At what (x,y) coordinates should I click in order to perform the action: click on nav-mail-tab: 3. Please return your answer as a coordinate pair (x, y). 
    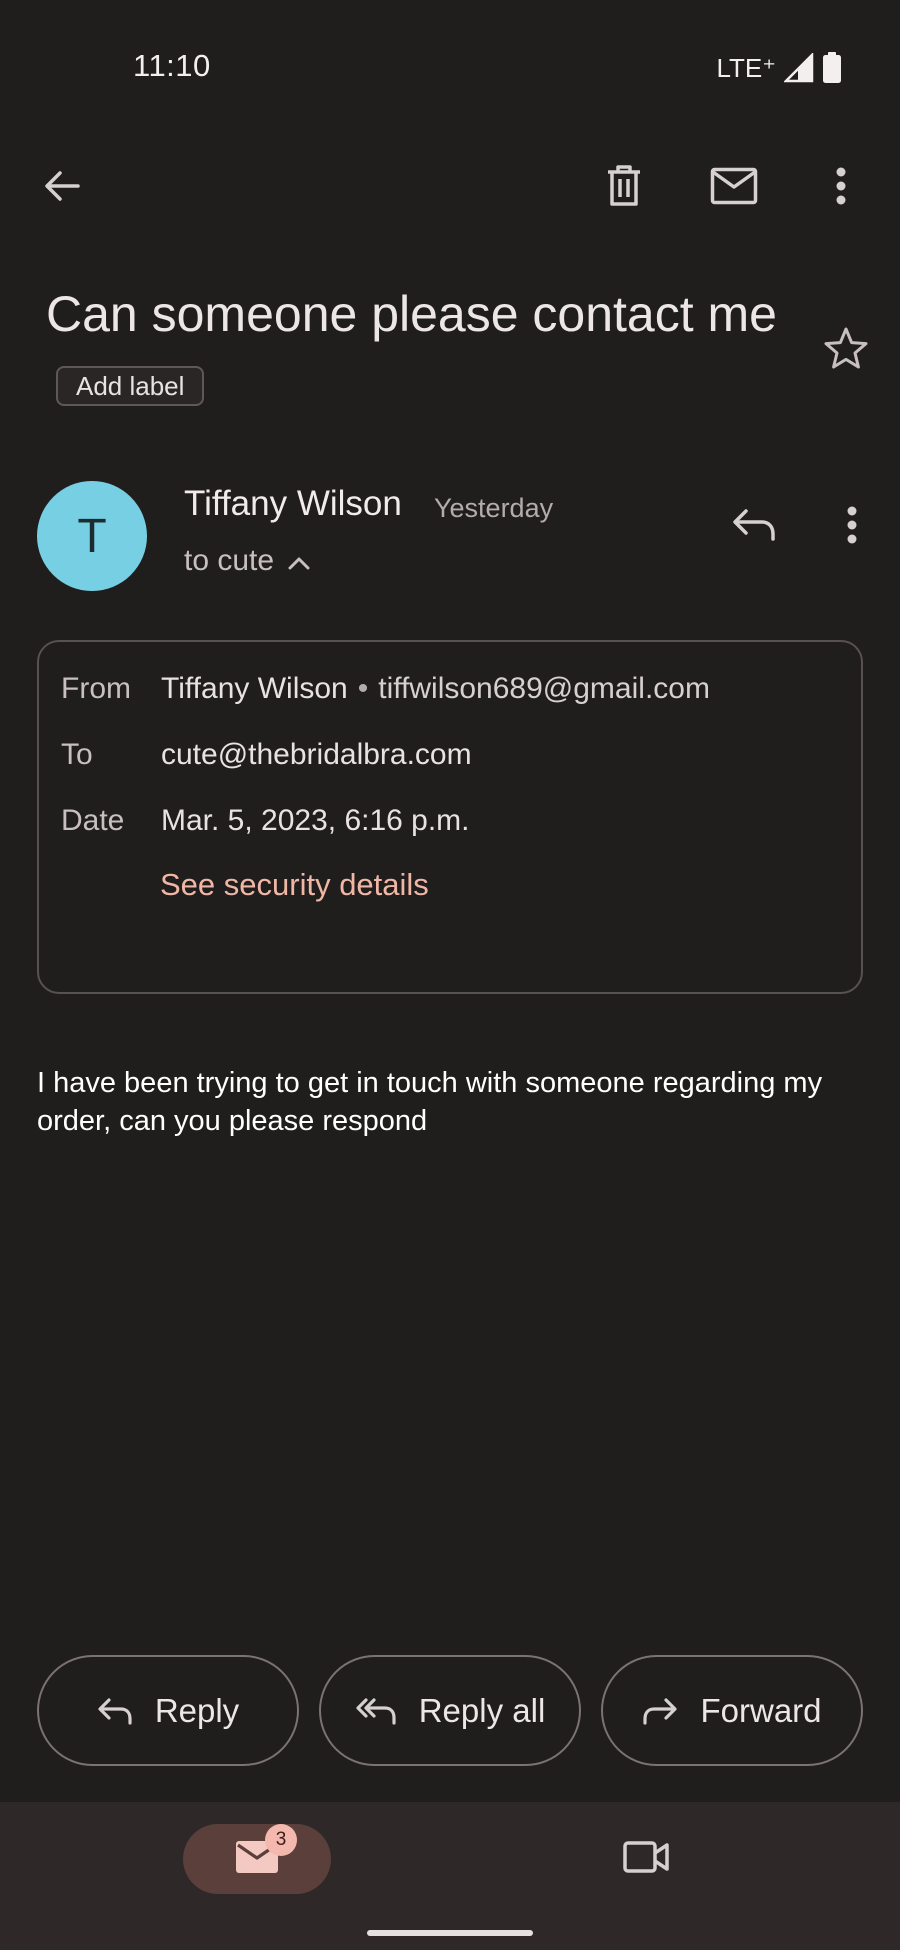
    Looking at the image, I should click on (257, 1859).